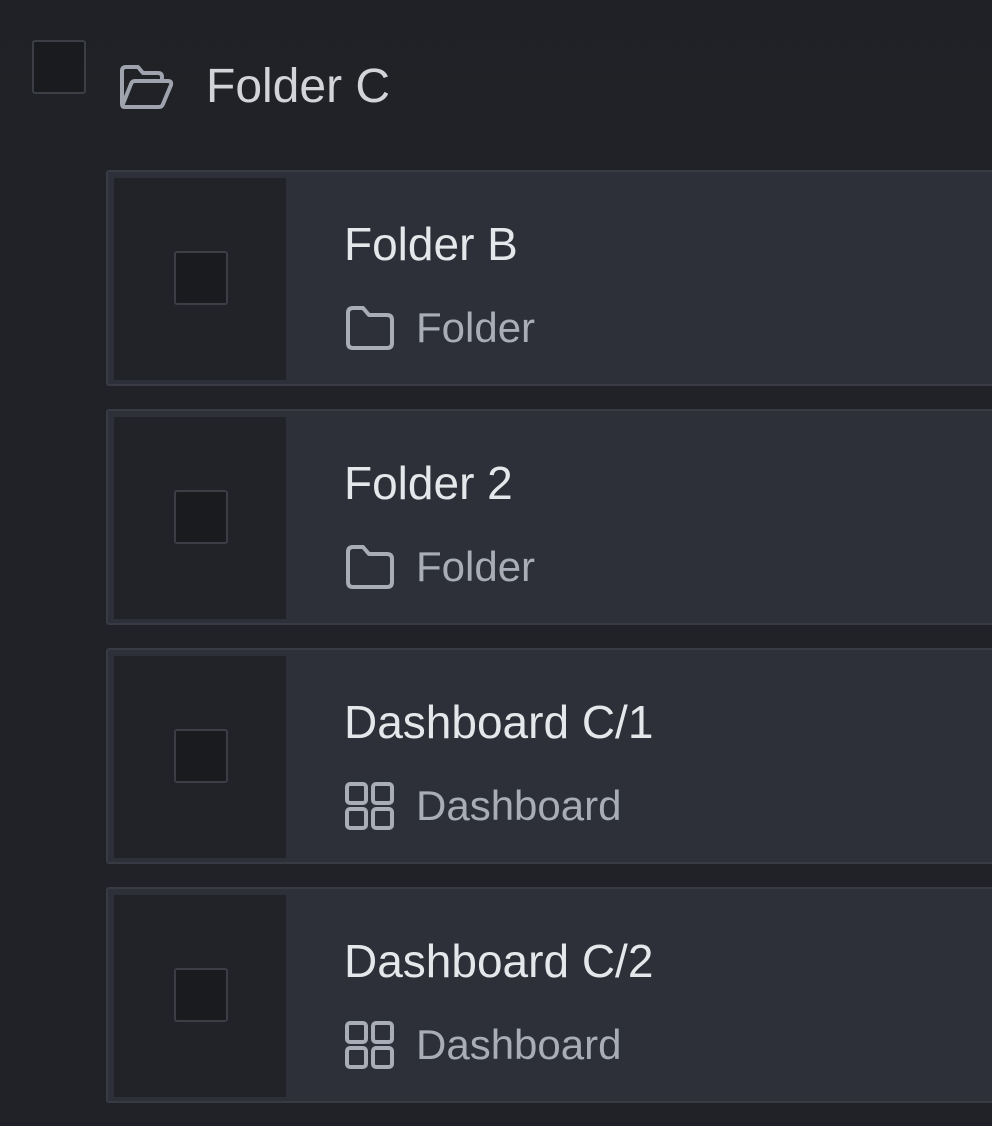 The height and width of the screenshot is (1126, 992). Describe the element at coordinates (59, 67) in the screenshot. I see `folder-select-checkbox` at that location.